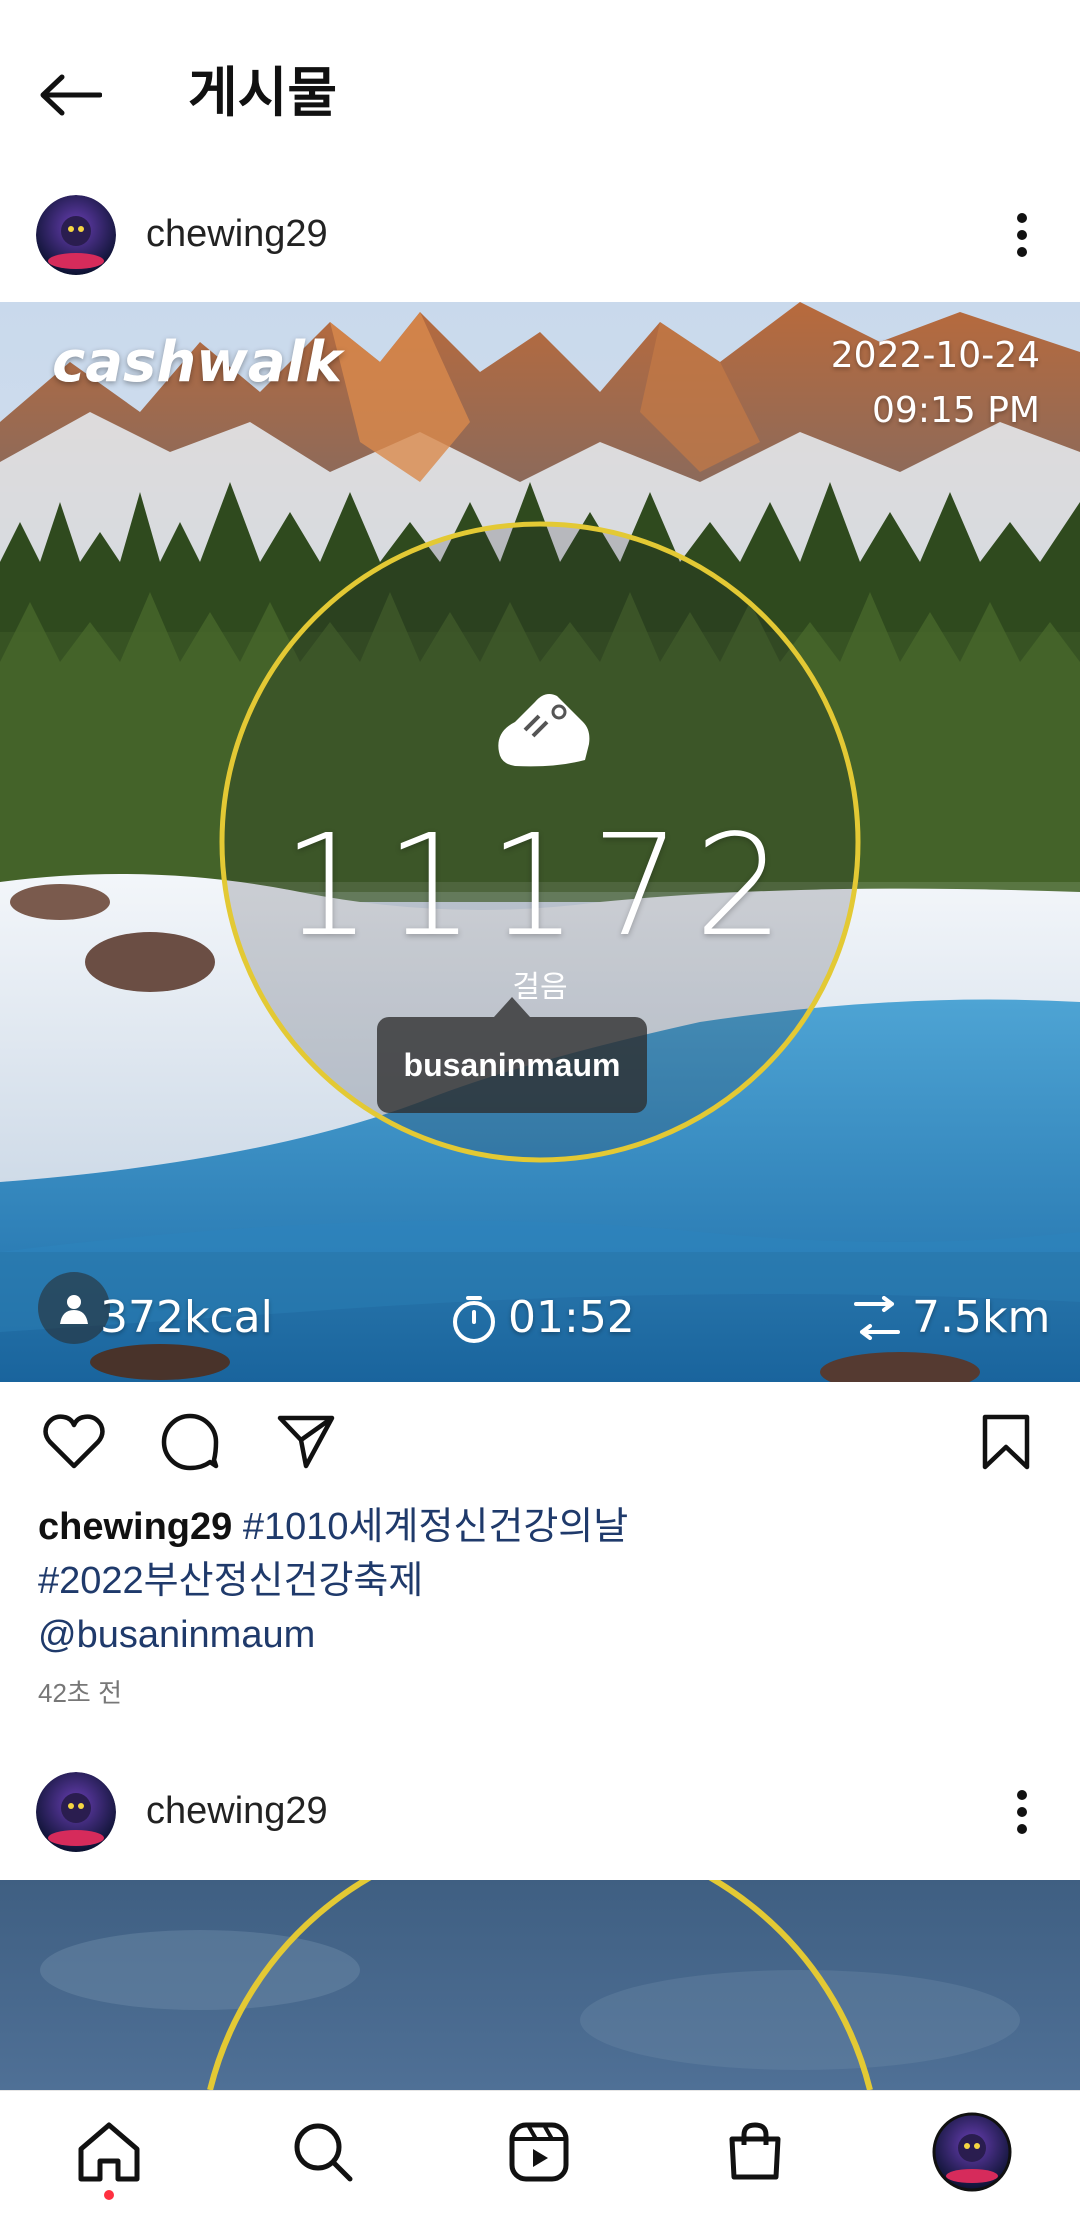 The width and height of the screenshot is (1080, 2215). I want to click on top-app-bar, so click(540, 90).